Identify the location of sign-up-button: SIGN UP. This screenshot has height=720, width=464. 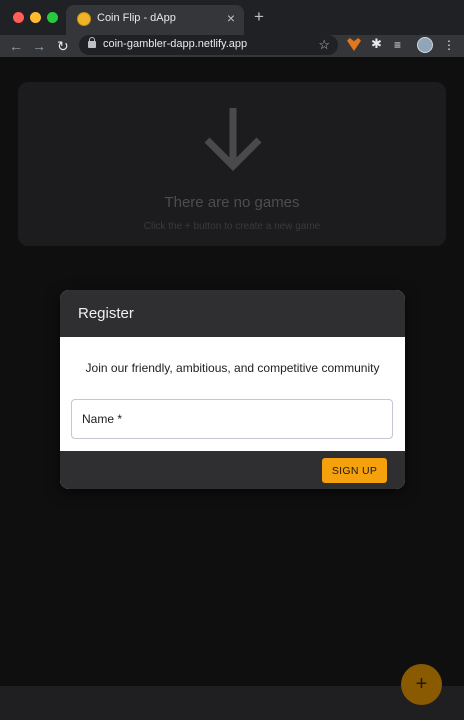
(354, 470).